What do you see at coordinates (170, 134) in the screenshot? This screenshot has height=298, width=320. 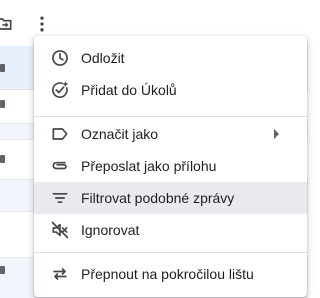 I see `menu-item-label-as: Označit jako` at bounding box center [170, 134].